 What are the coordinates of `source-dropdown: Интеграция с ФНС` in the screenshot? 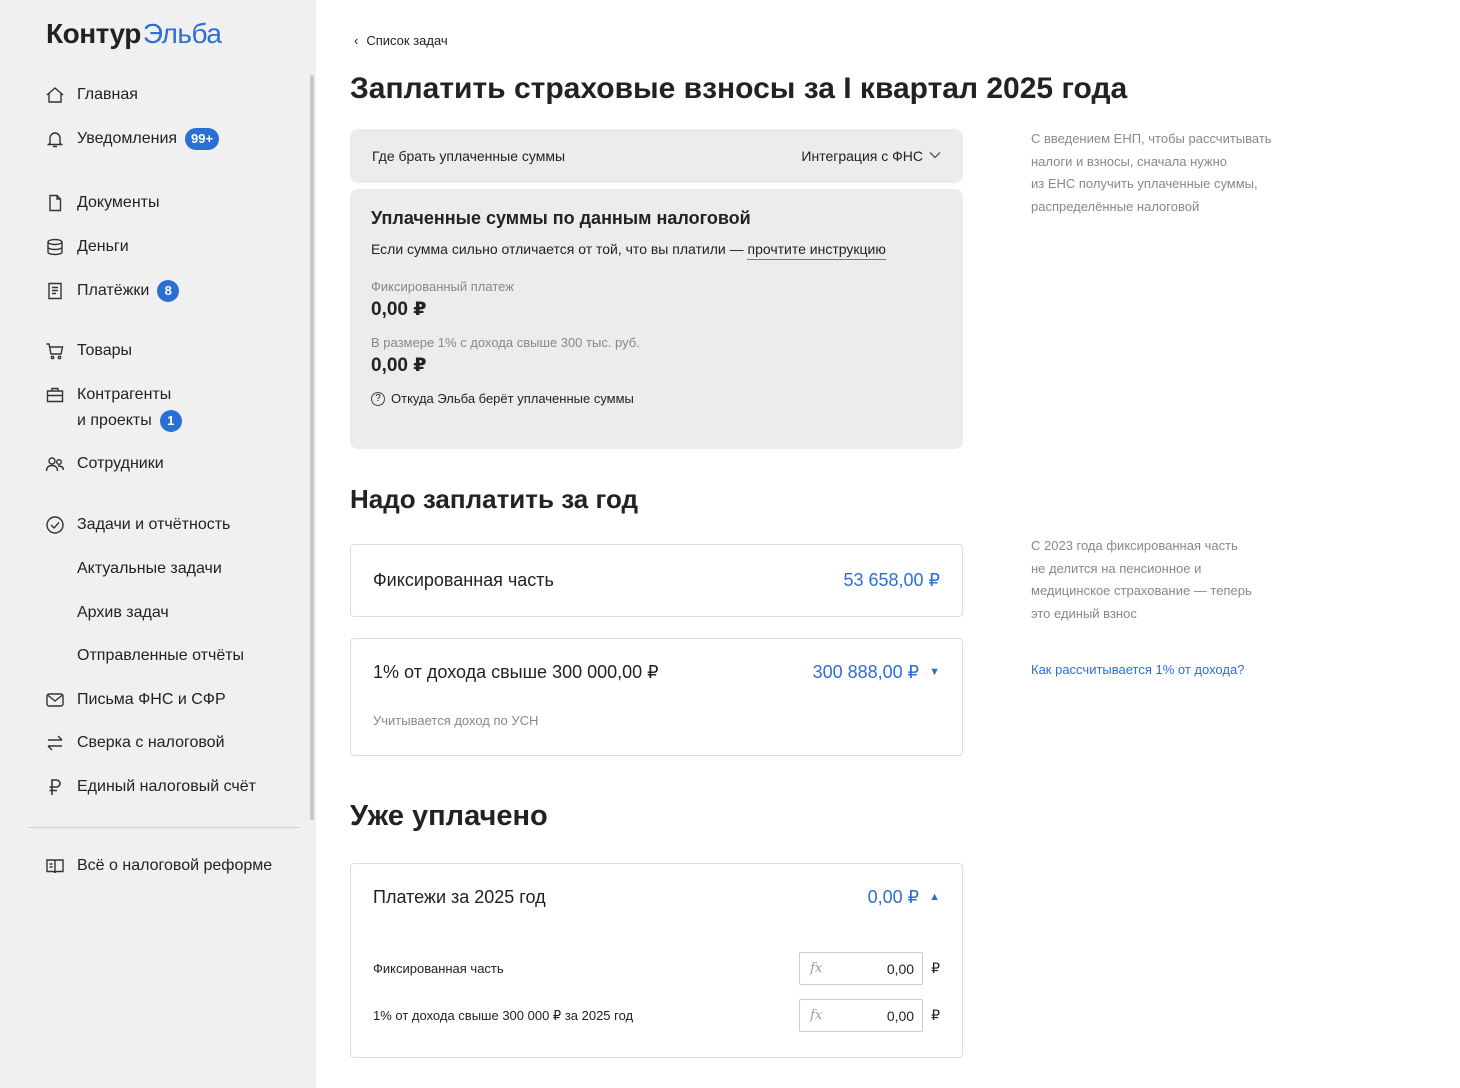 It's located at (871, 156).